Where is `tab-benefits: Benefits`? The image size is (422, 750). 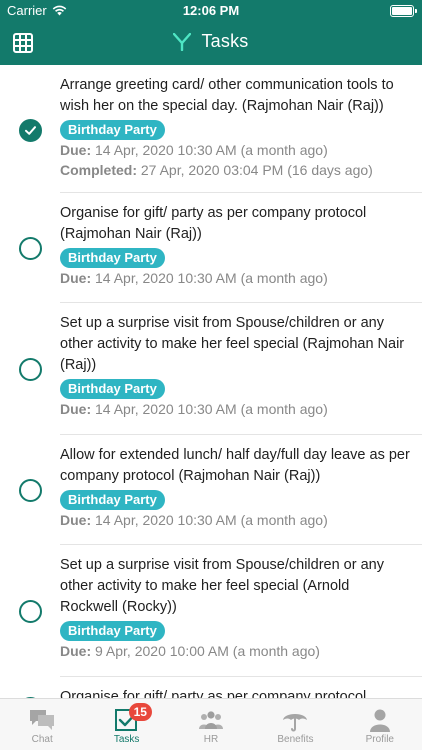
tab-benefits: Benefits is located at coordinates (295, 724).